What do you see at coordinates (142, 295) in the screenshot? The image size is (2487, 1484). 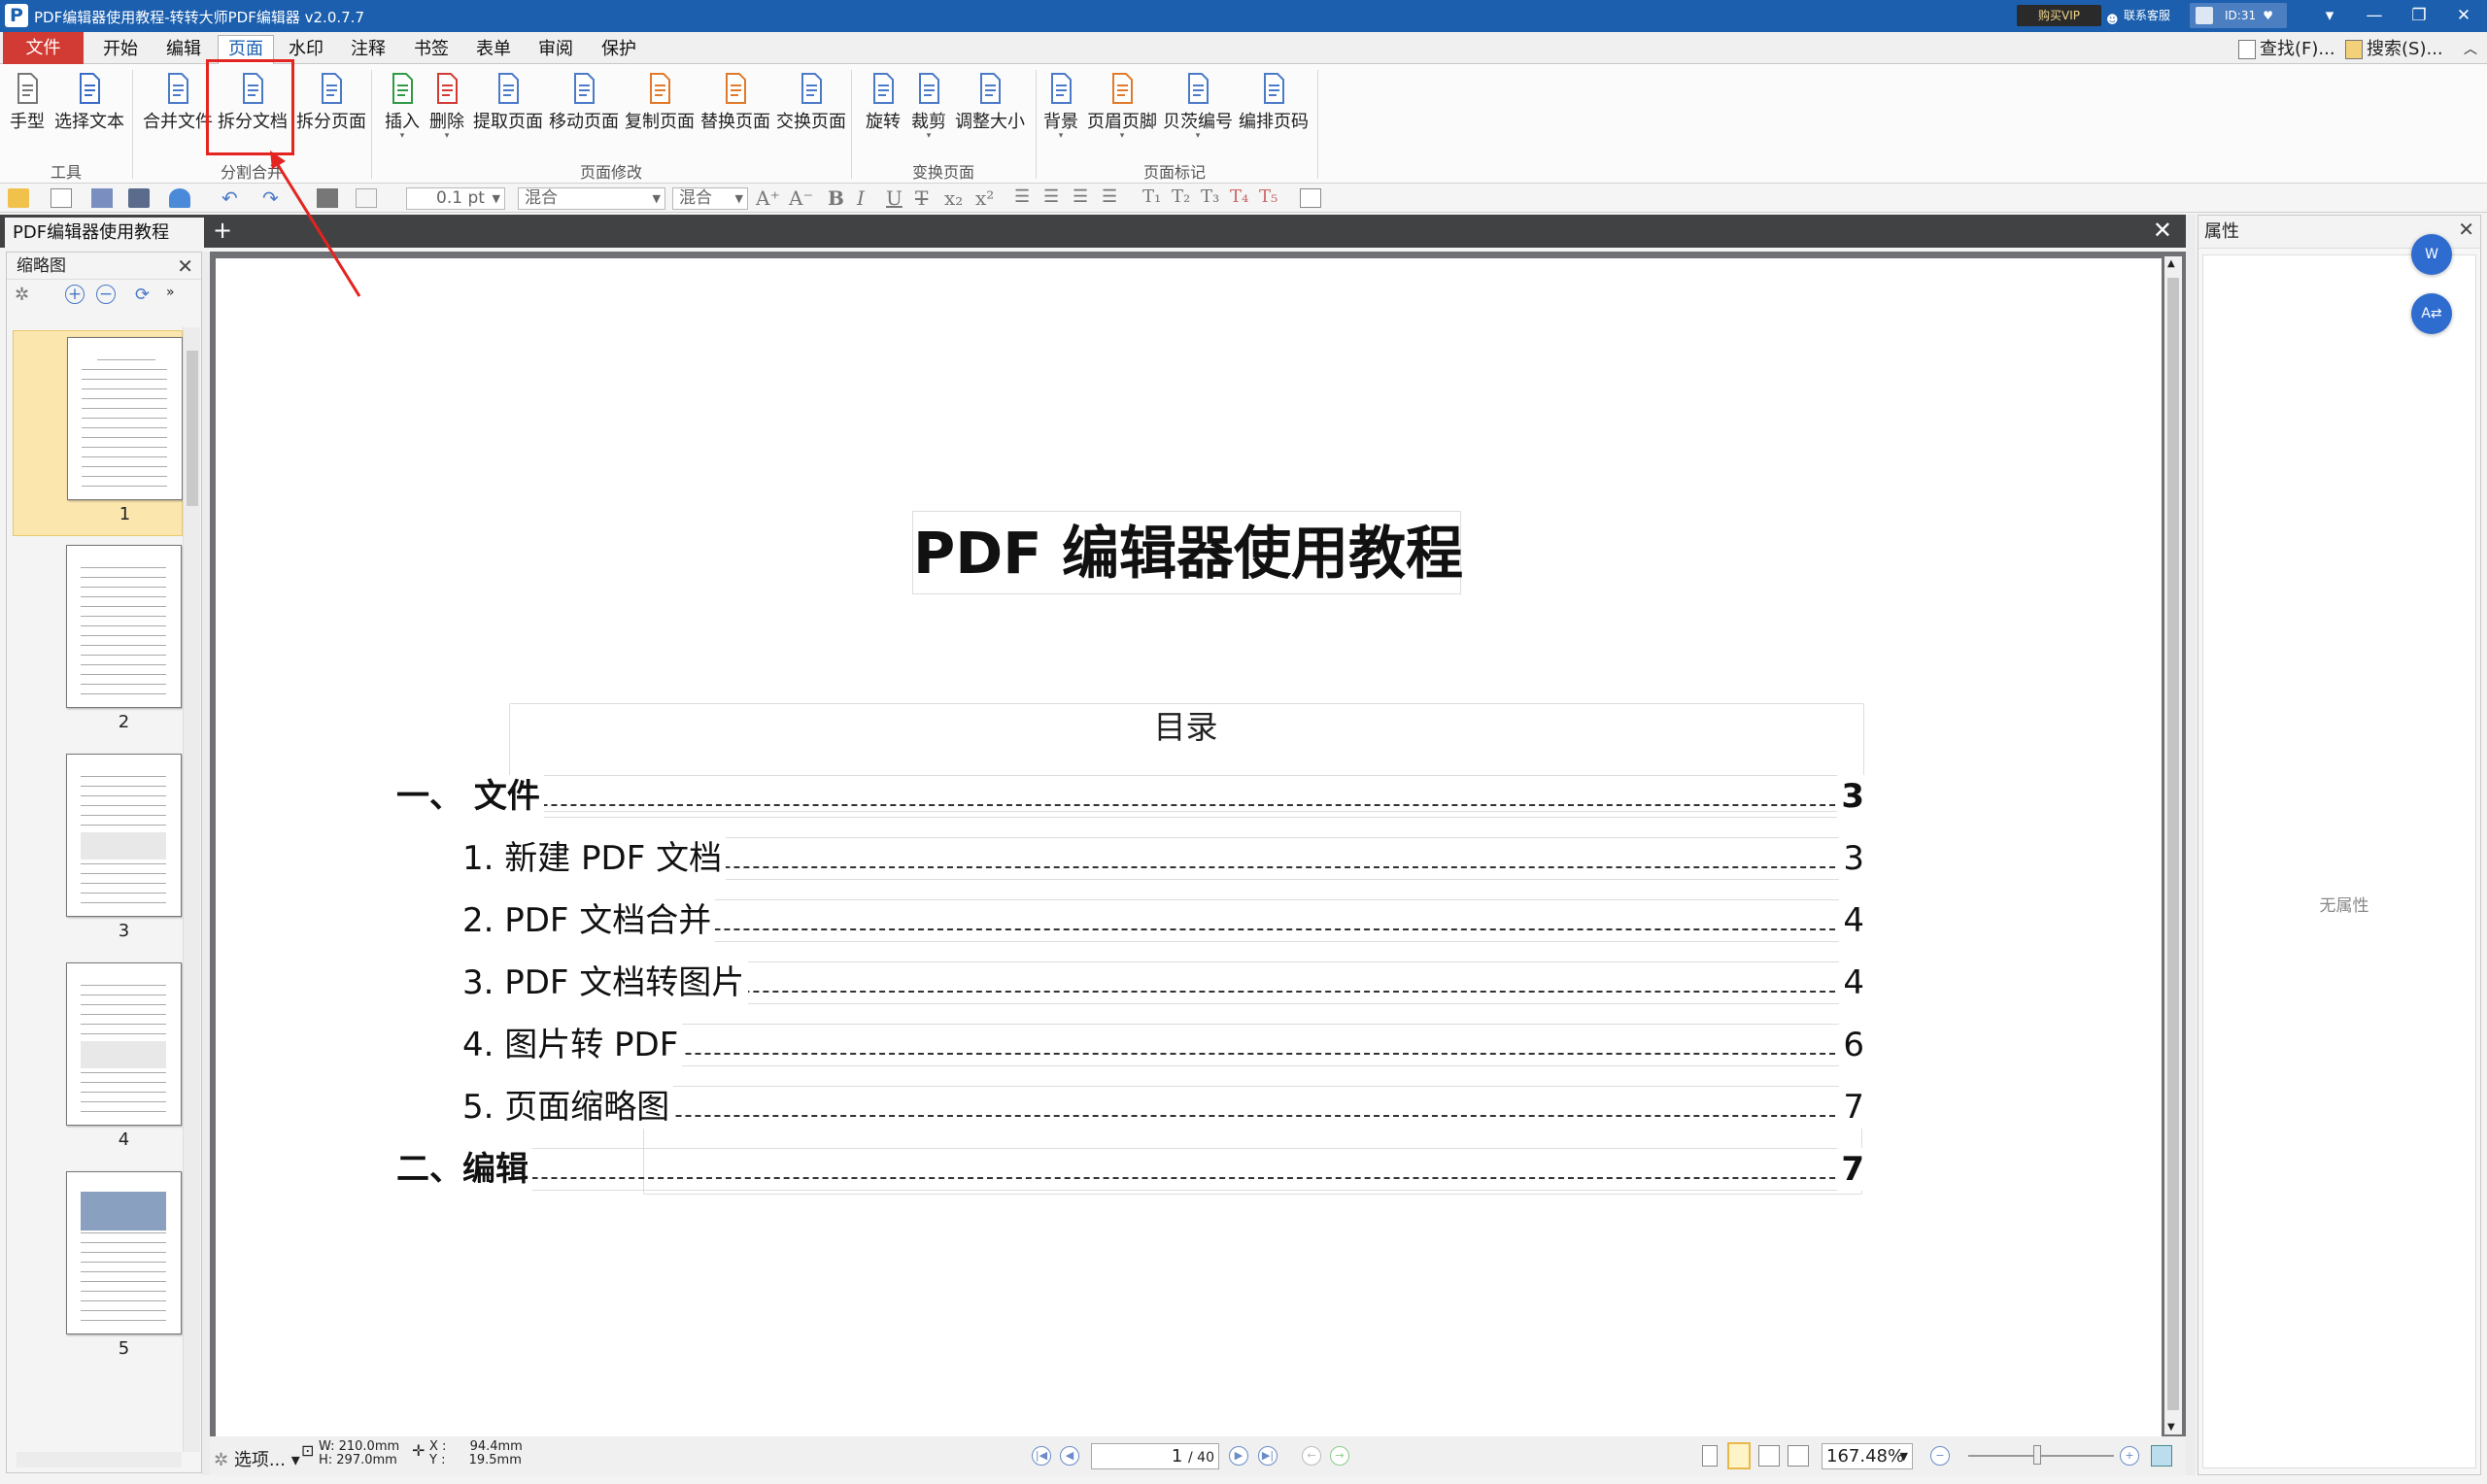 I see `rotate-thumbnail-icon: ⟳` at bounding box center [142, 295].